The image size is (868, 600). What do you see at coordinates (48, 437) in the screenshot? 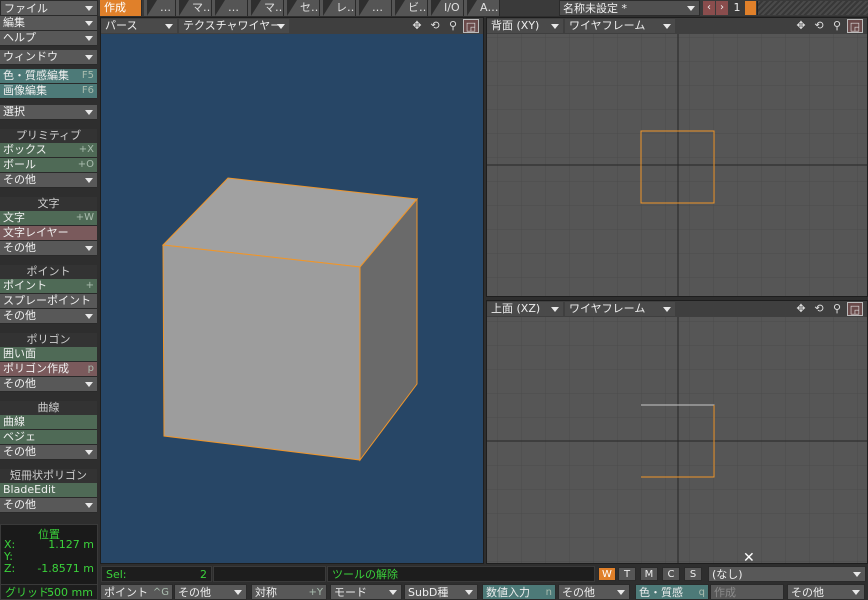
I see `bezier-tool-button: ベジェ` at bounding box center [48, 437].